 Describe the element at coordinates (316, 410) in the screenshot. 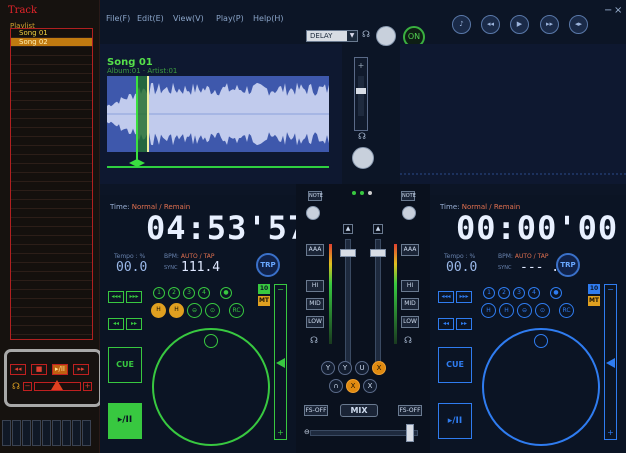

I see `left-fs-off-button: FS-OFF` at that location.